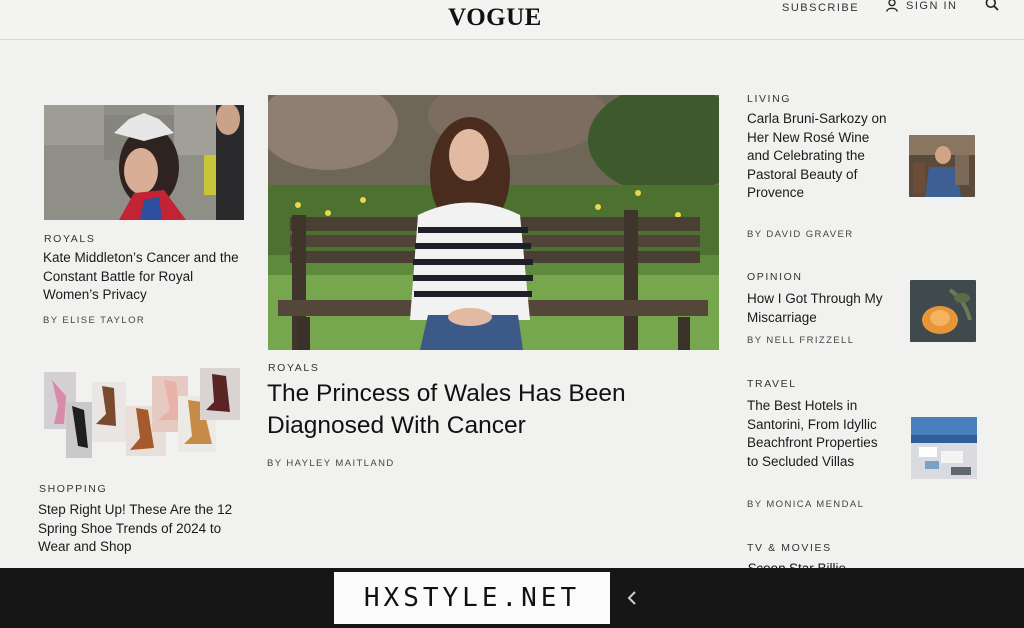 The width and height of the screenshot is (1024, 628). I want to click on santorini-thumbnail, so click(944, 448).